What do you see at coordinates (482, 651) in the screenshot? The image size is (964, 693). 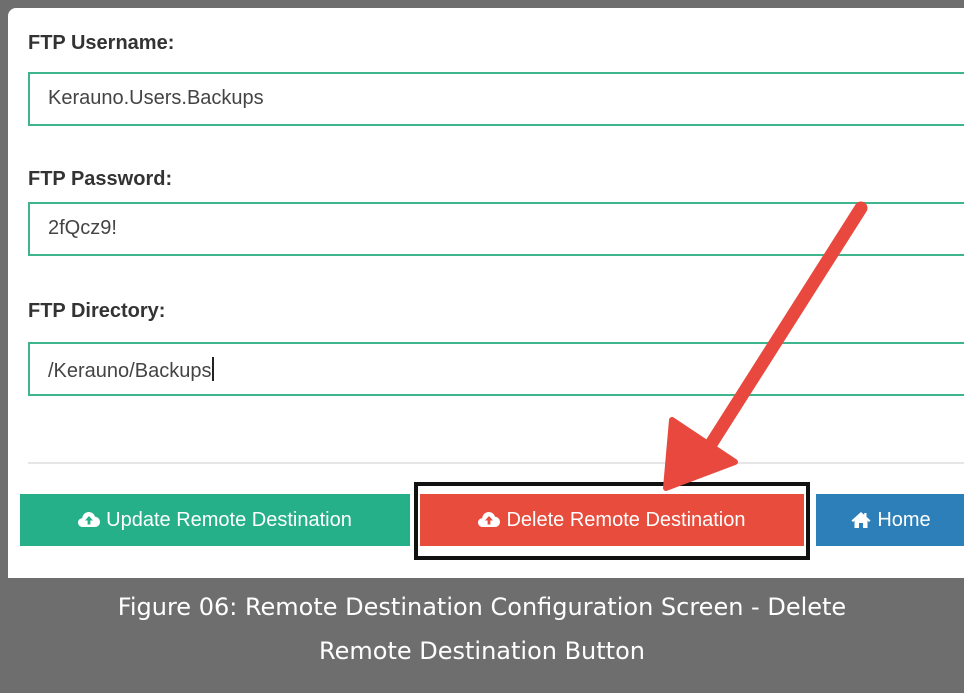 I see `caption-line-2: Remote Destination Button` at bounding box center [482, 651].